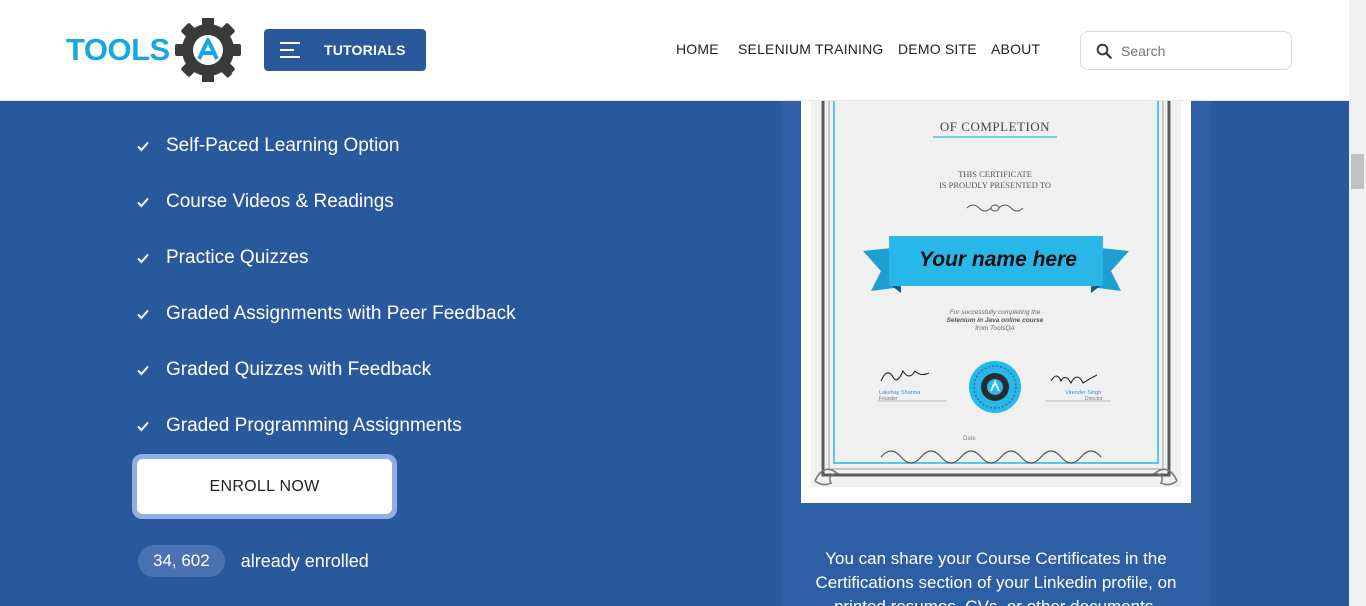  Describe the element at coordinates (1015, 49) in the screenshot. I see `nav-about: ABOUT` at that location.